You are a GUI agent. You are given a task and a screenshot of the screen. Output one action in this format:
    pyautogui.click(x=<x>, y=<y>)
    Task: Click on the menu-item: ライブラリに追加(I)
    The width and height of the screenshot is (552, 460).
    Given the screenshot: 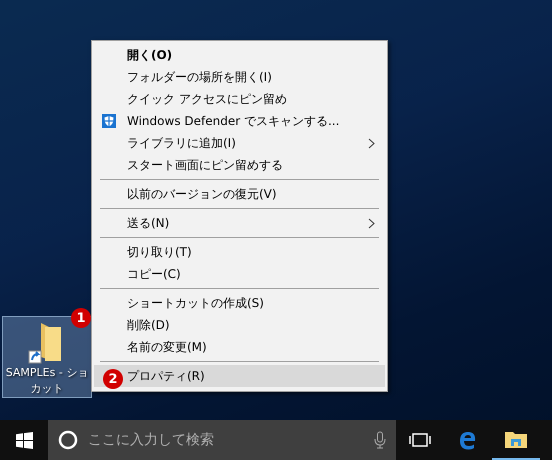 What is the action you would take?
    pyautogui.click(x=239, y=143)
    